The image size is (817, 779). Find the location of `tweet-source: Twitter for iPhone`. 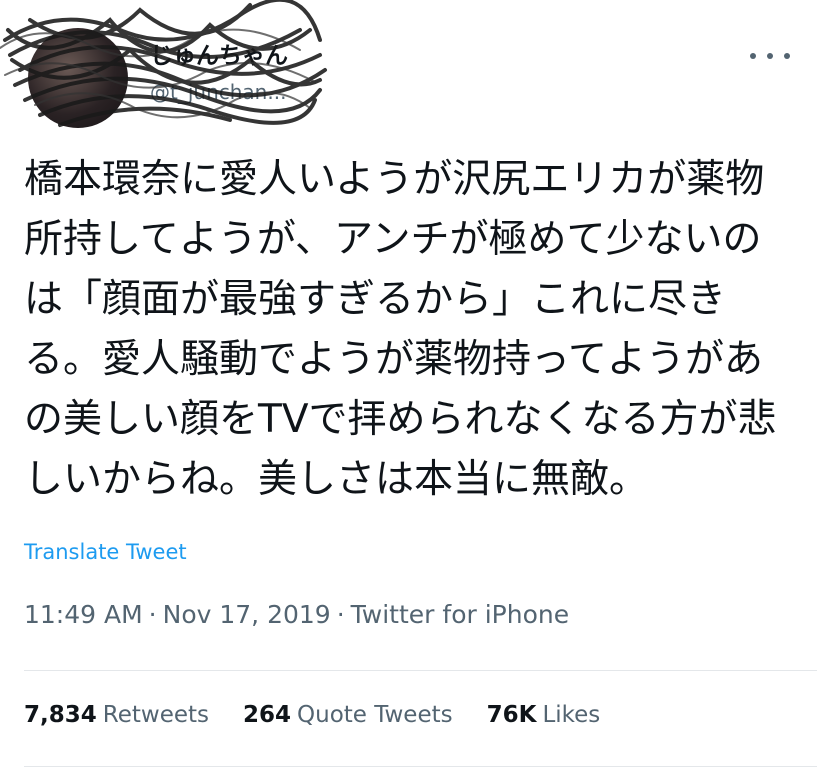

tweet-source: Twitter for iPhone is located at coordinates (460, 614).